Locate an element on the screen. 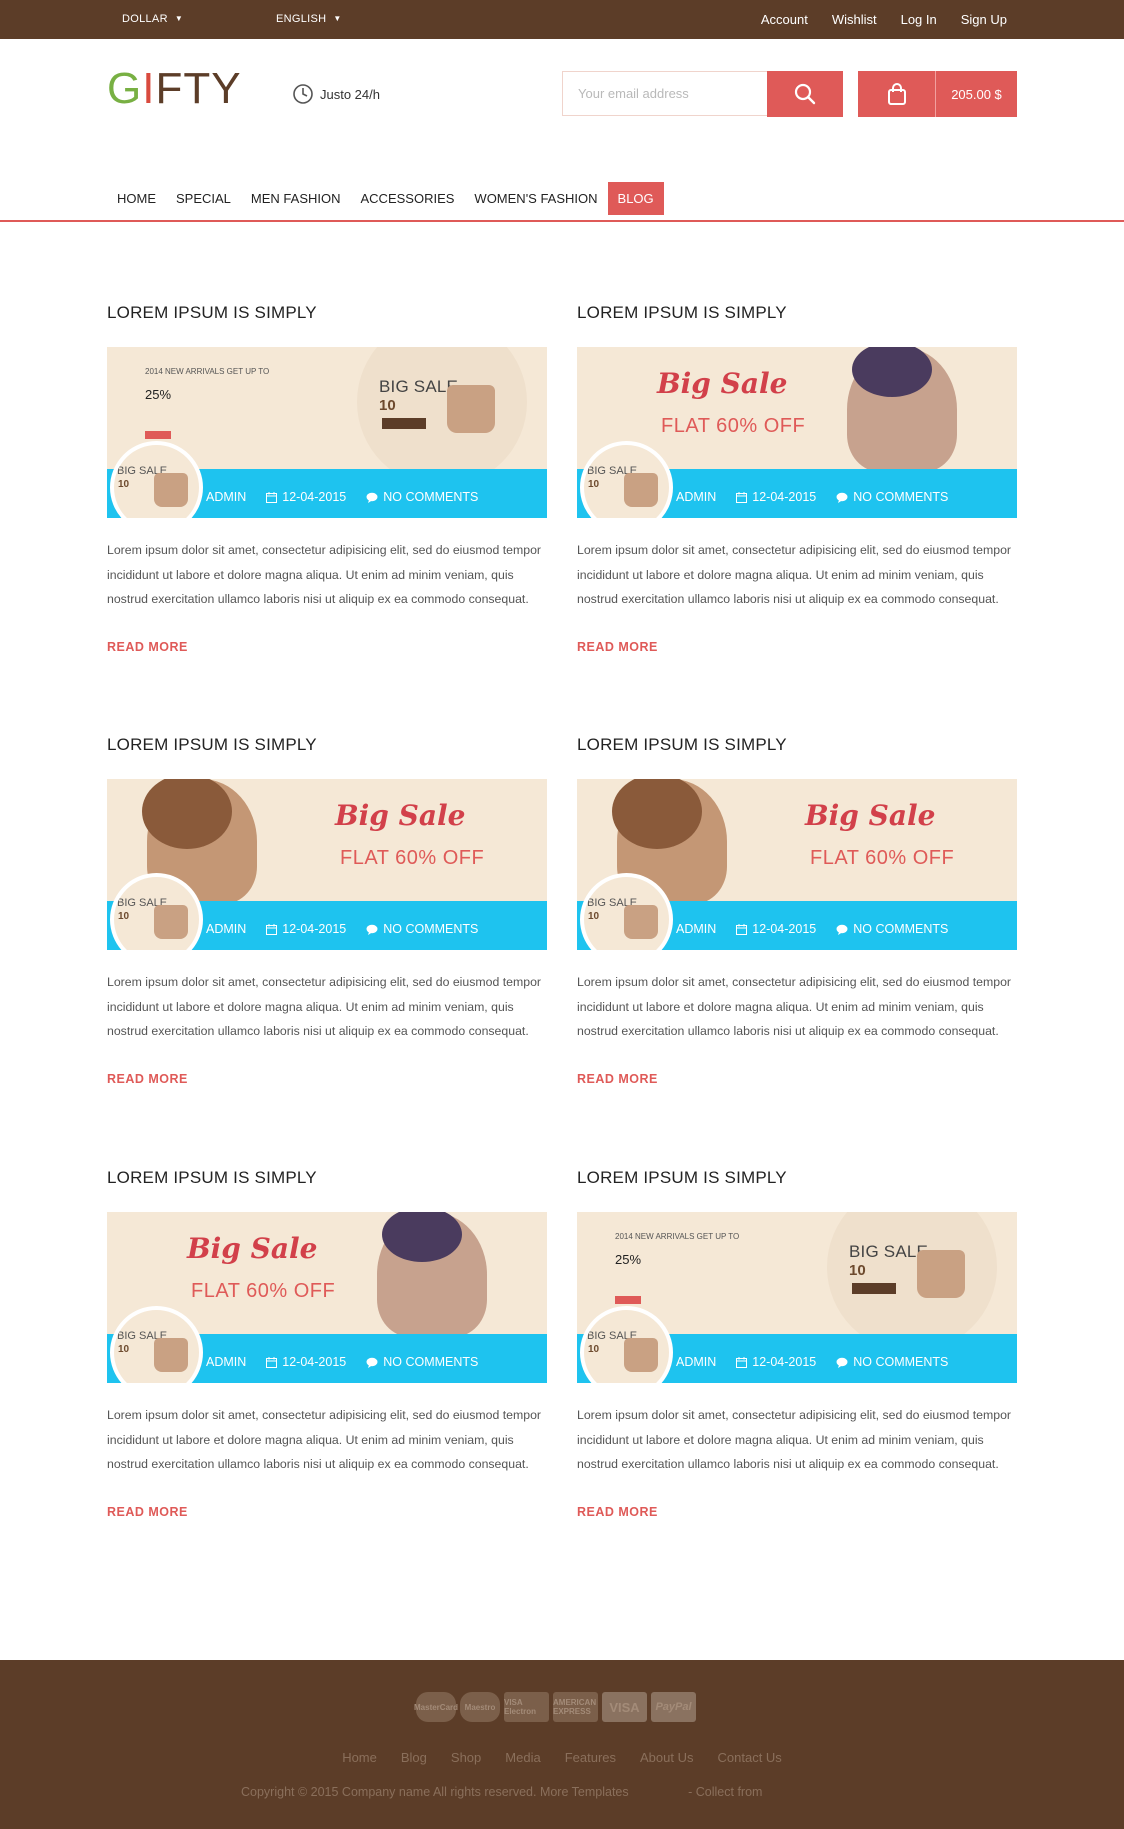  hours-text: Justo 24/h is located at coordinates (350, 94).